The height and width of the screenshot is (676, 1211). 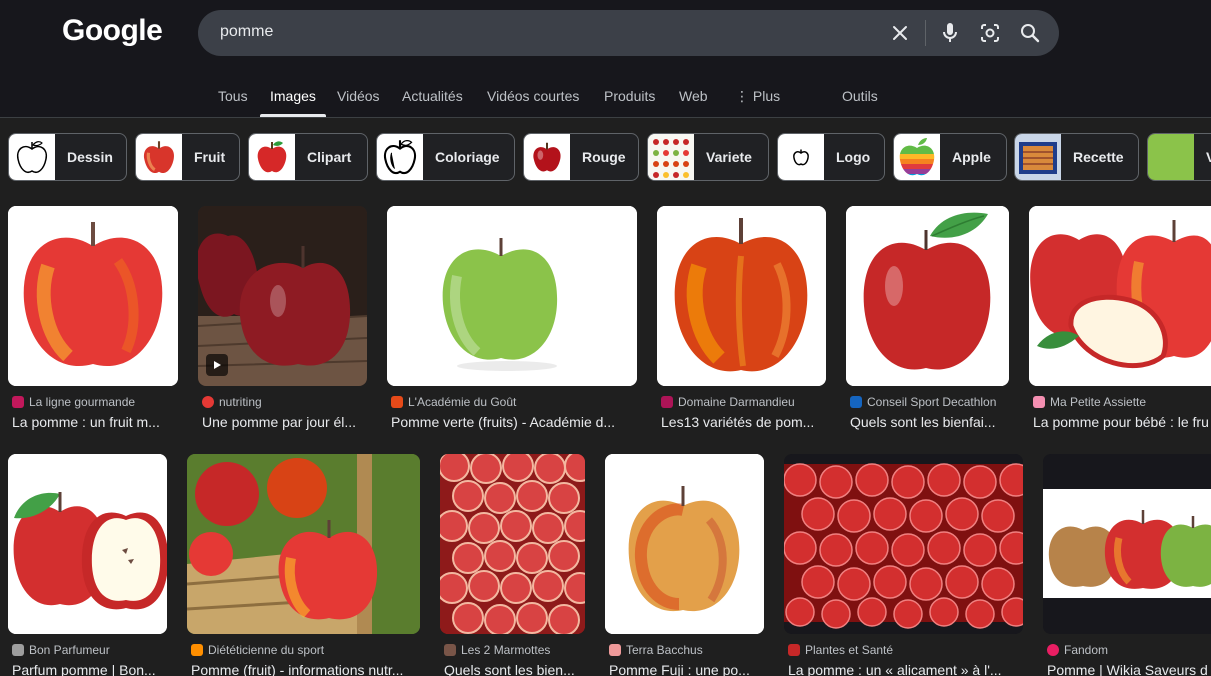 What do you see at coordinates (246, 32) in the screenshot?
I see `search-input: pomme` at bounding box center [246, 32].